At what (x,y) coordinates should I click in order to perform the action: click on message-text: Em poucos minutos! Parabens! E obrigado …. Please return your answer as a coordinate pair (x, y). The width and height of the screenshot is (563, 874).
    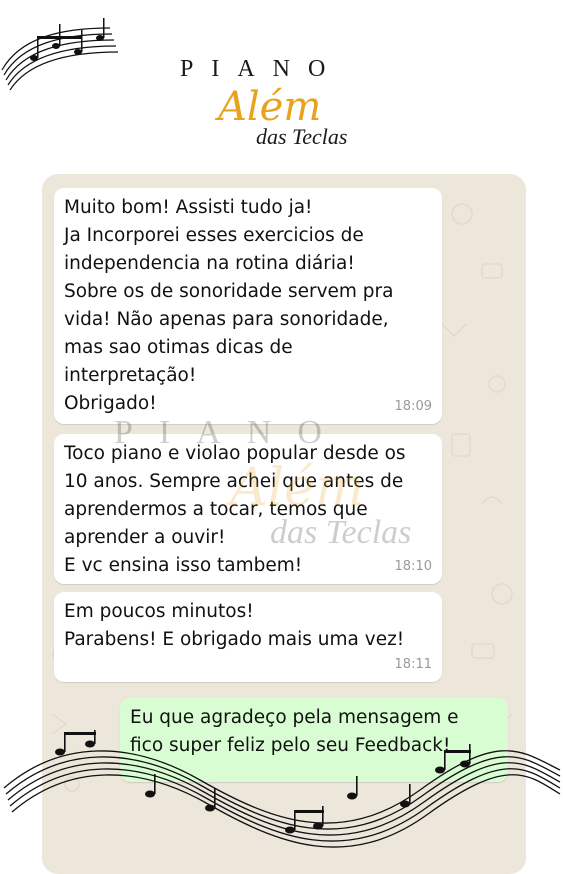
    Looking at the image, I should click on (234, 625).